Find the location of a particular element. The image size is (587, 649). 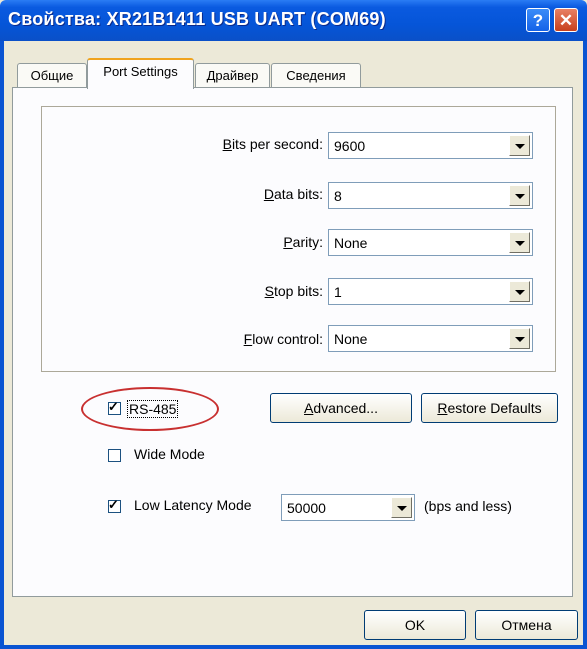

close-button: ✕ is located at coordinates (566, 20).